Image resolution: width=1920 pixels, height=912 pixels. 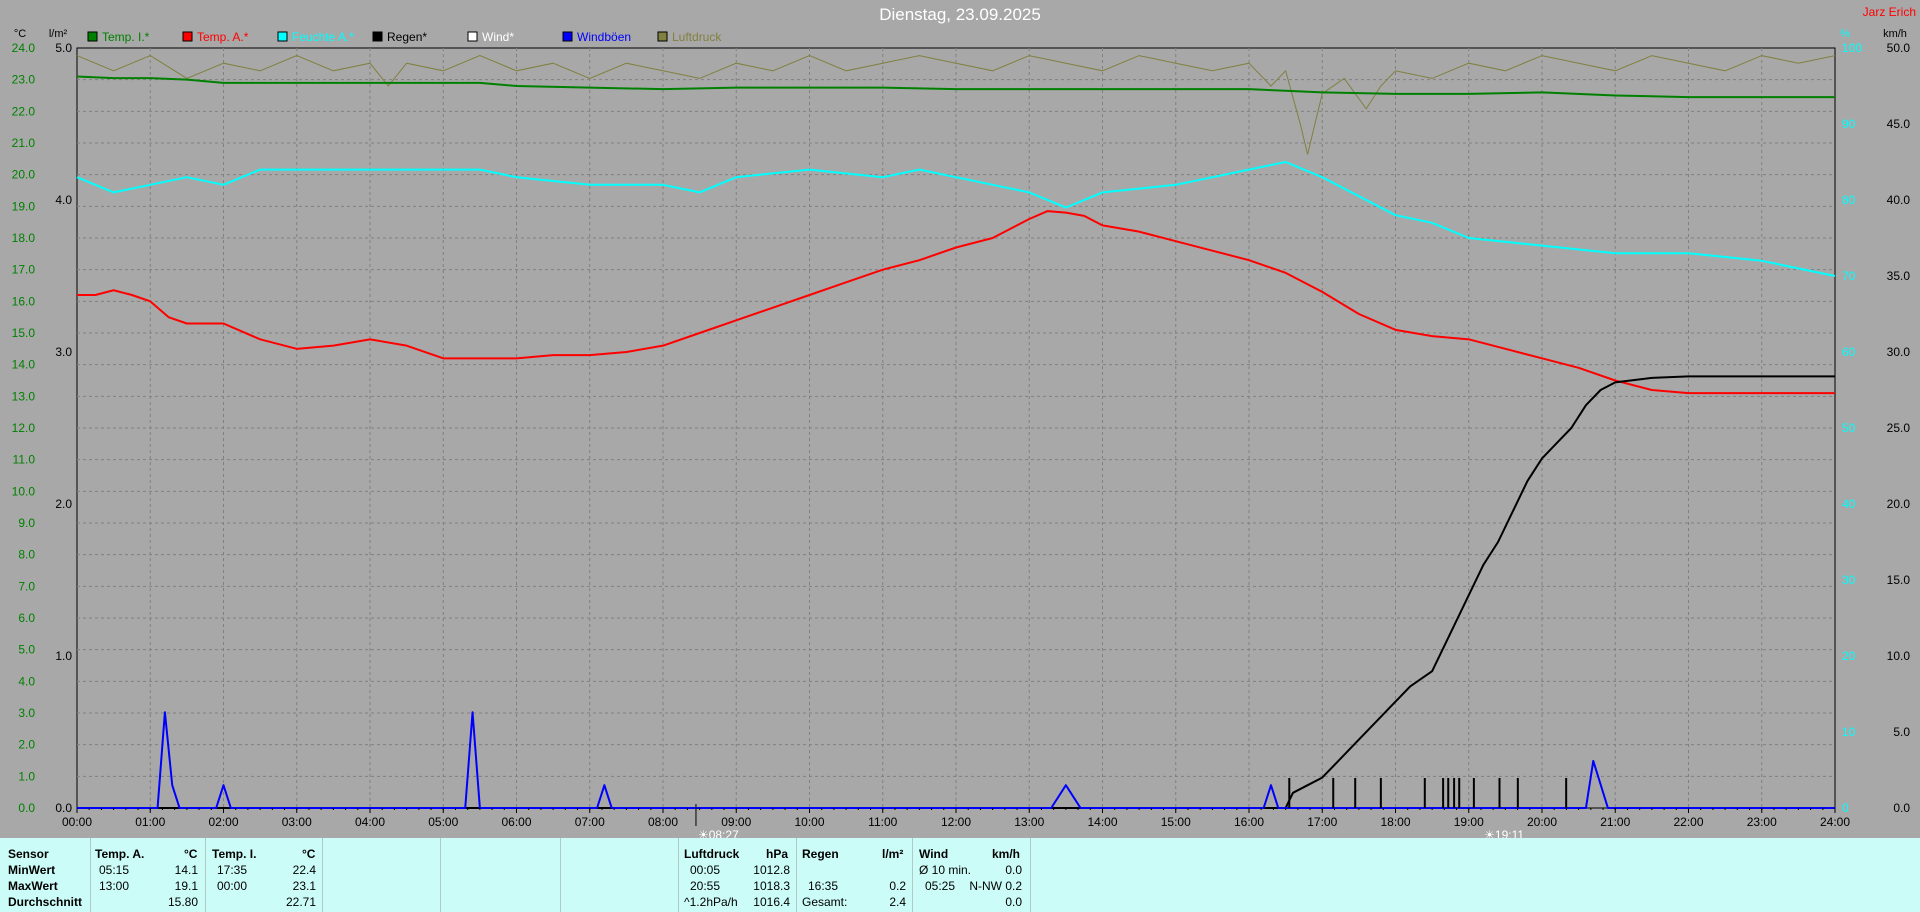 What do you see at coordinates (956, 822) in the screenshot?
I see `x-tick-label: 12:00` at bounding box center [956, 822].